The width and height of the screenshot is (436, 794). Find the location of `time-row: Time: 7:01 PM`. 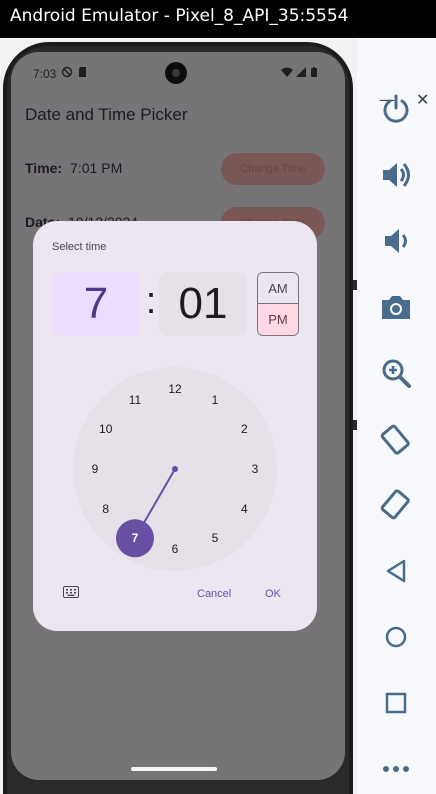

time-row: Time: 7:01 PM is located at coordinates (73, 168).